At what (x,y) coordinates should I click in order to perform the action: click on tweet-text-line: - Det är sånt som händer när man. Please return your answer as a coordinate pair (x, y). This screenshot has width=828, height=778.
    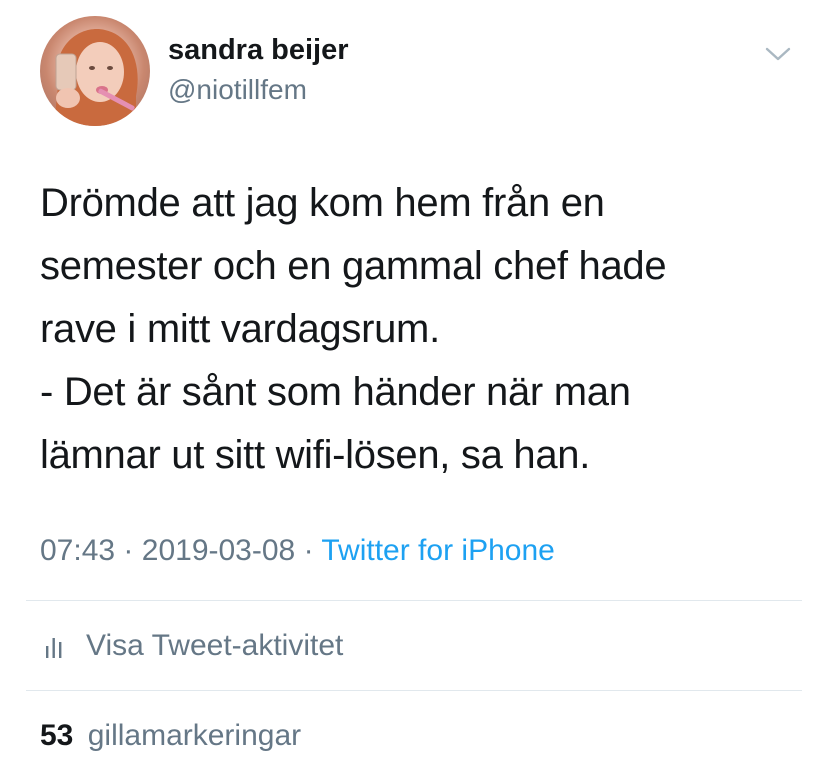
    Looking at the image, I should click on (335, 392).